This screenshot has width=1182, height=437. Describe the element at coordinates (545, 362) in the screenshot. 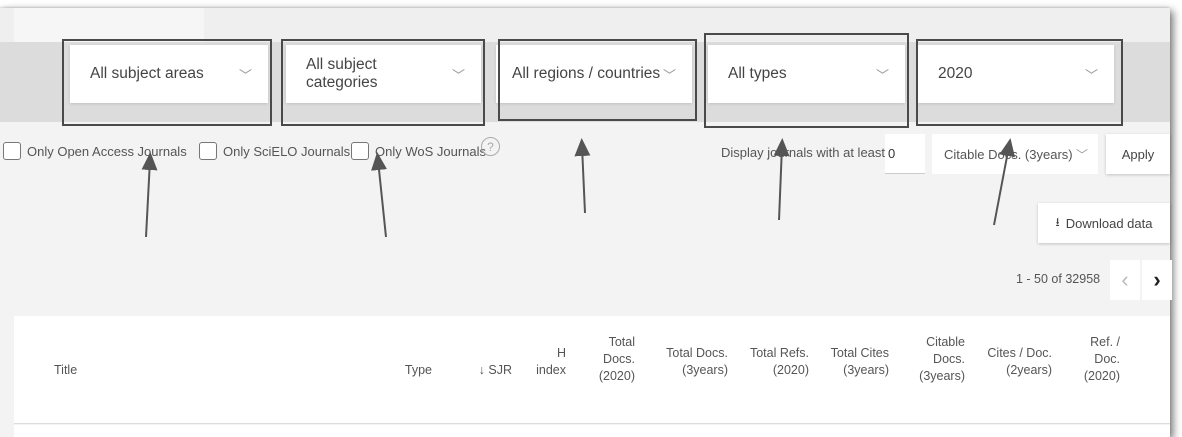

I see `column-header-h-index: H index` at that location.